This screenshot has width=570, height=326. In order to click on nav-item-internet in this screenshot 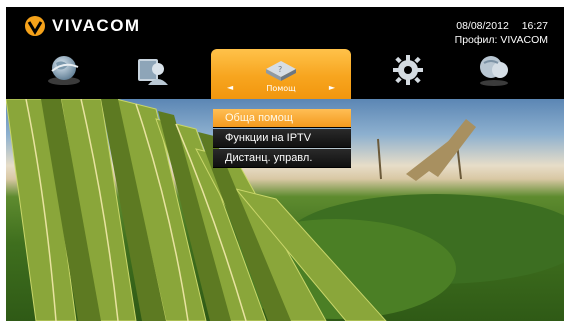, I will do `click(64, 70)`.